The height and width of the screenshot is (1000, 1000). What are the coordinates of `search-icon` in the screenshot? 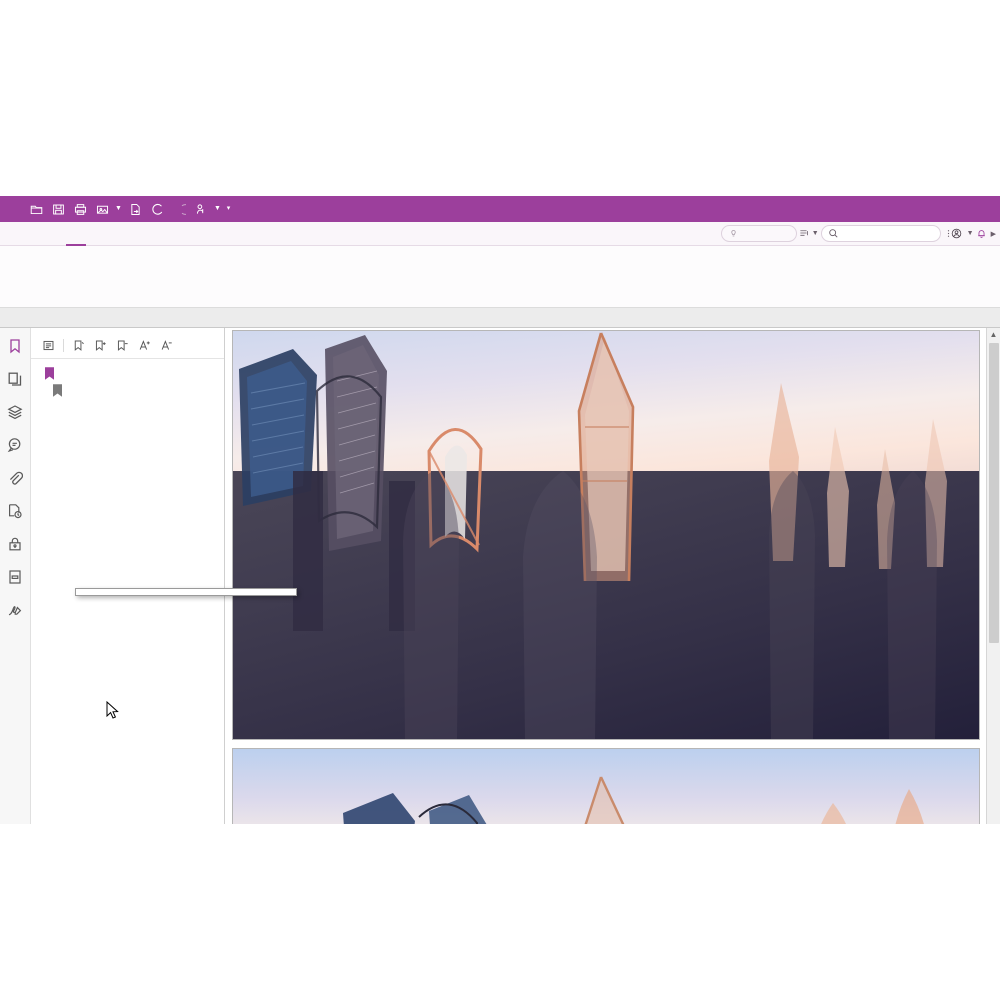 It's located at (833, 233).